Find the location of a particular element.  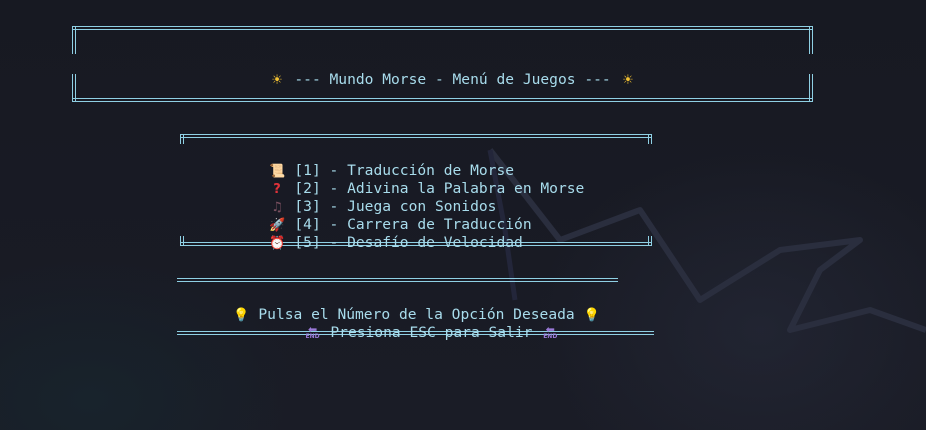

menu-item-4: 🚀 [4] - Carrera de Traducción is located at coordinates (391, 215).